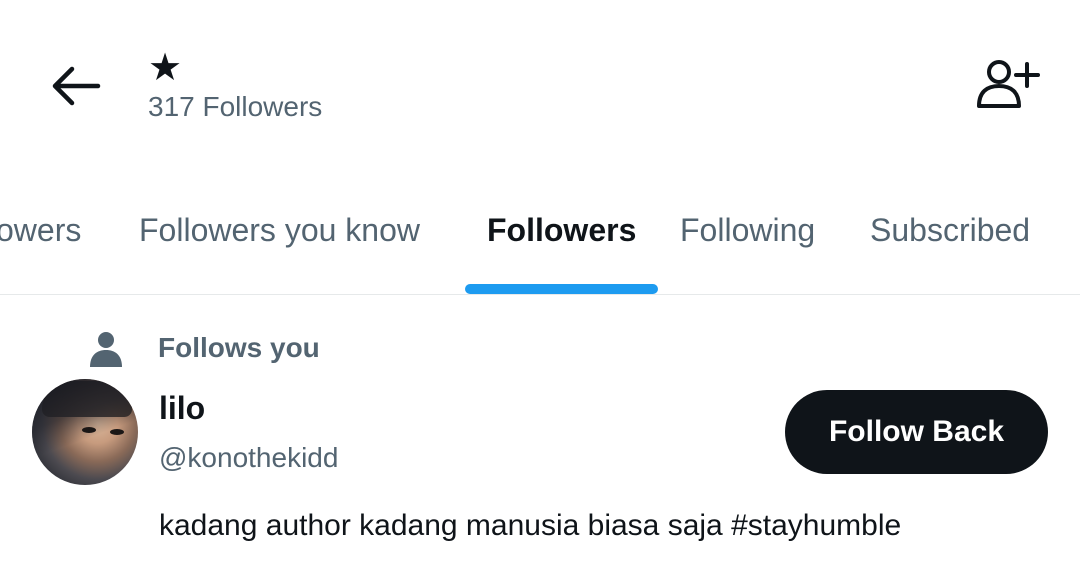 This screenshot has width=1080, height=575. I want to click on arrow-left-icon, so click(76, 86).